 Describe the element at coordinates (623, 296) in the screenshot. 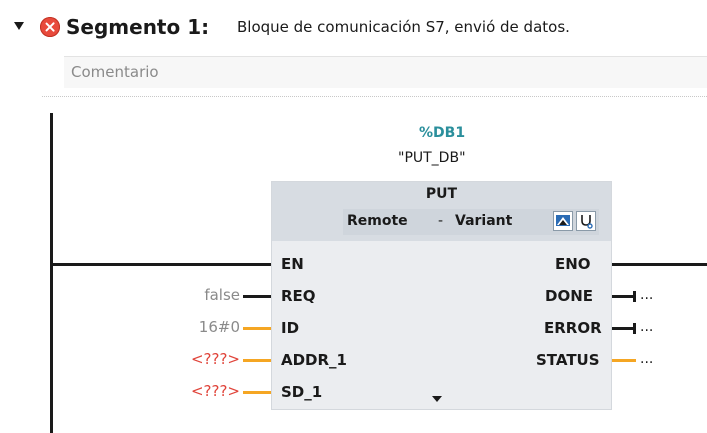

I see `done-wire` at that location.